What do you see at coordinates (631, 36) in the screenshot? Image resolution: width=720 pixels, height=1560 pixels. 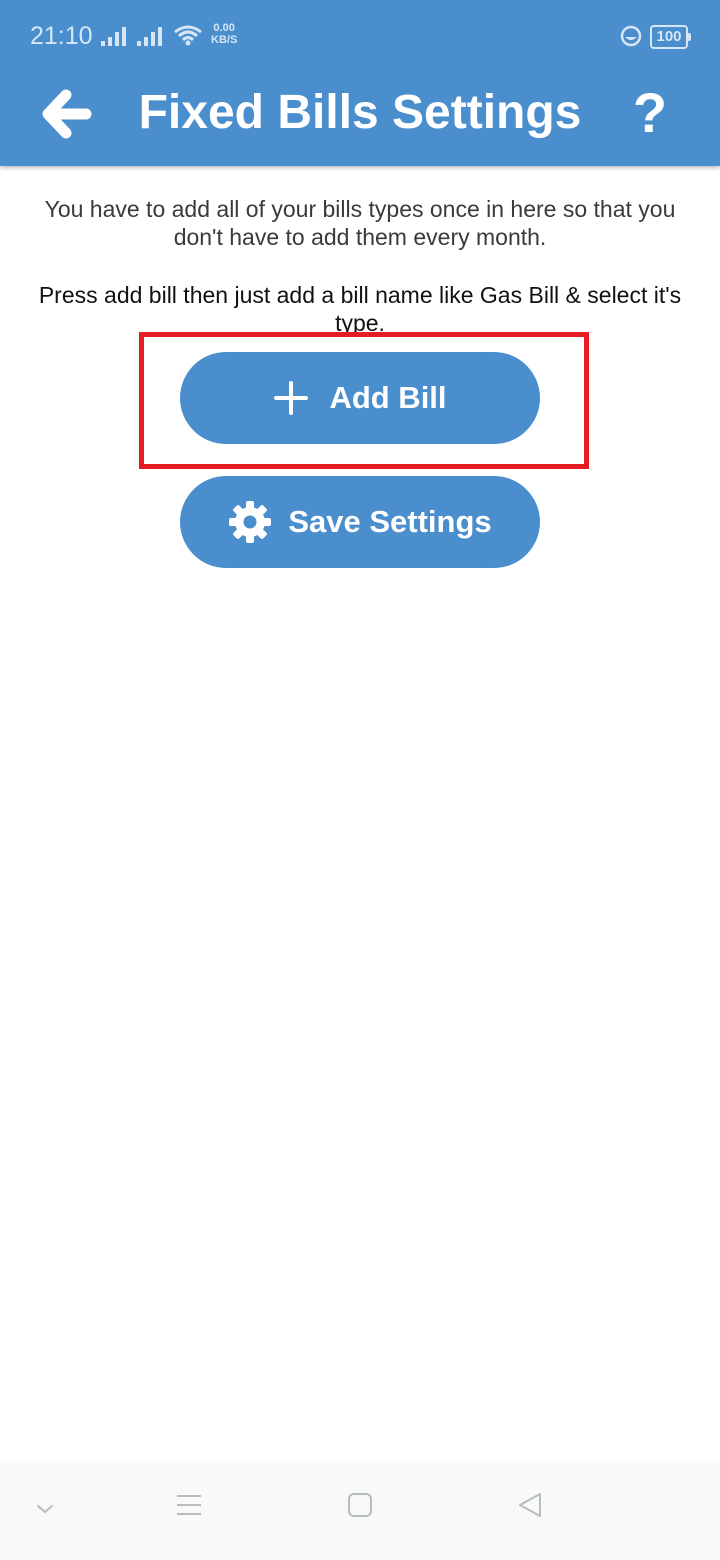 I see `eye-comfort-icon` at bounding box center [631, 36].